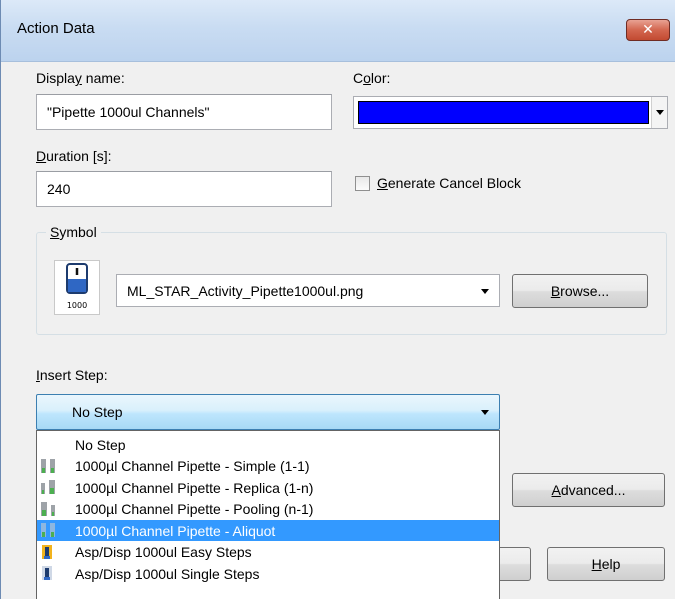  I want to click on dropdown-option: 1000µl Channel Pipette - Simple (1-1), so click(268, 466).